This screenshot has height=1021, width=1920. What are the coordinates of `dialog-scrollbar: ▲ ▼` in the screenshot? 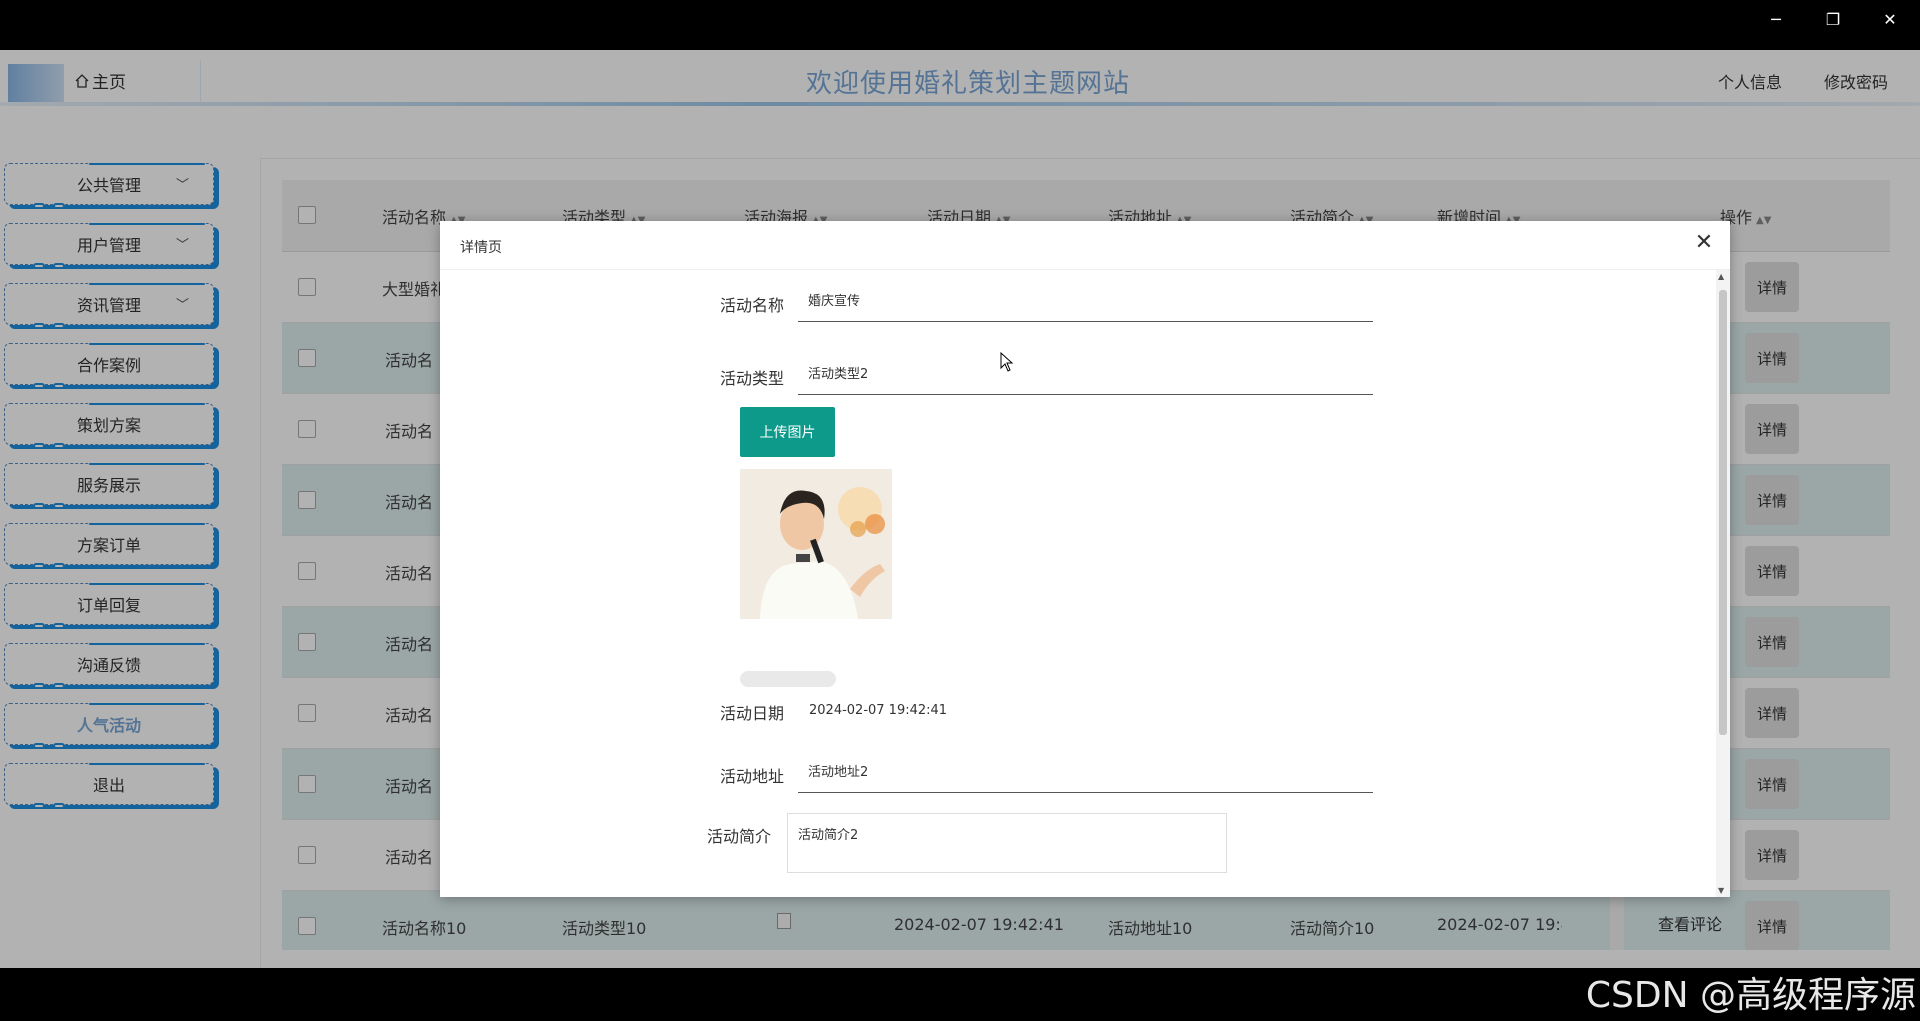 It's located at (1723, 583).